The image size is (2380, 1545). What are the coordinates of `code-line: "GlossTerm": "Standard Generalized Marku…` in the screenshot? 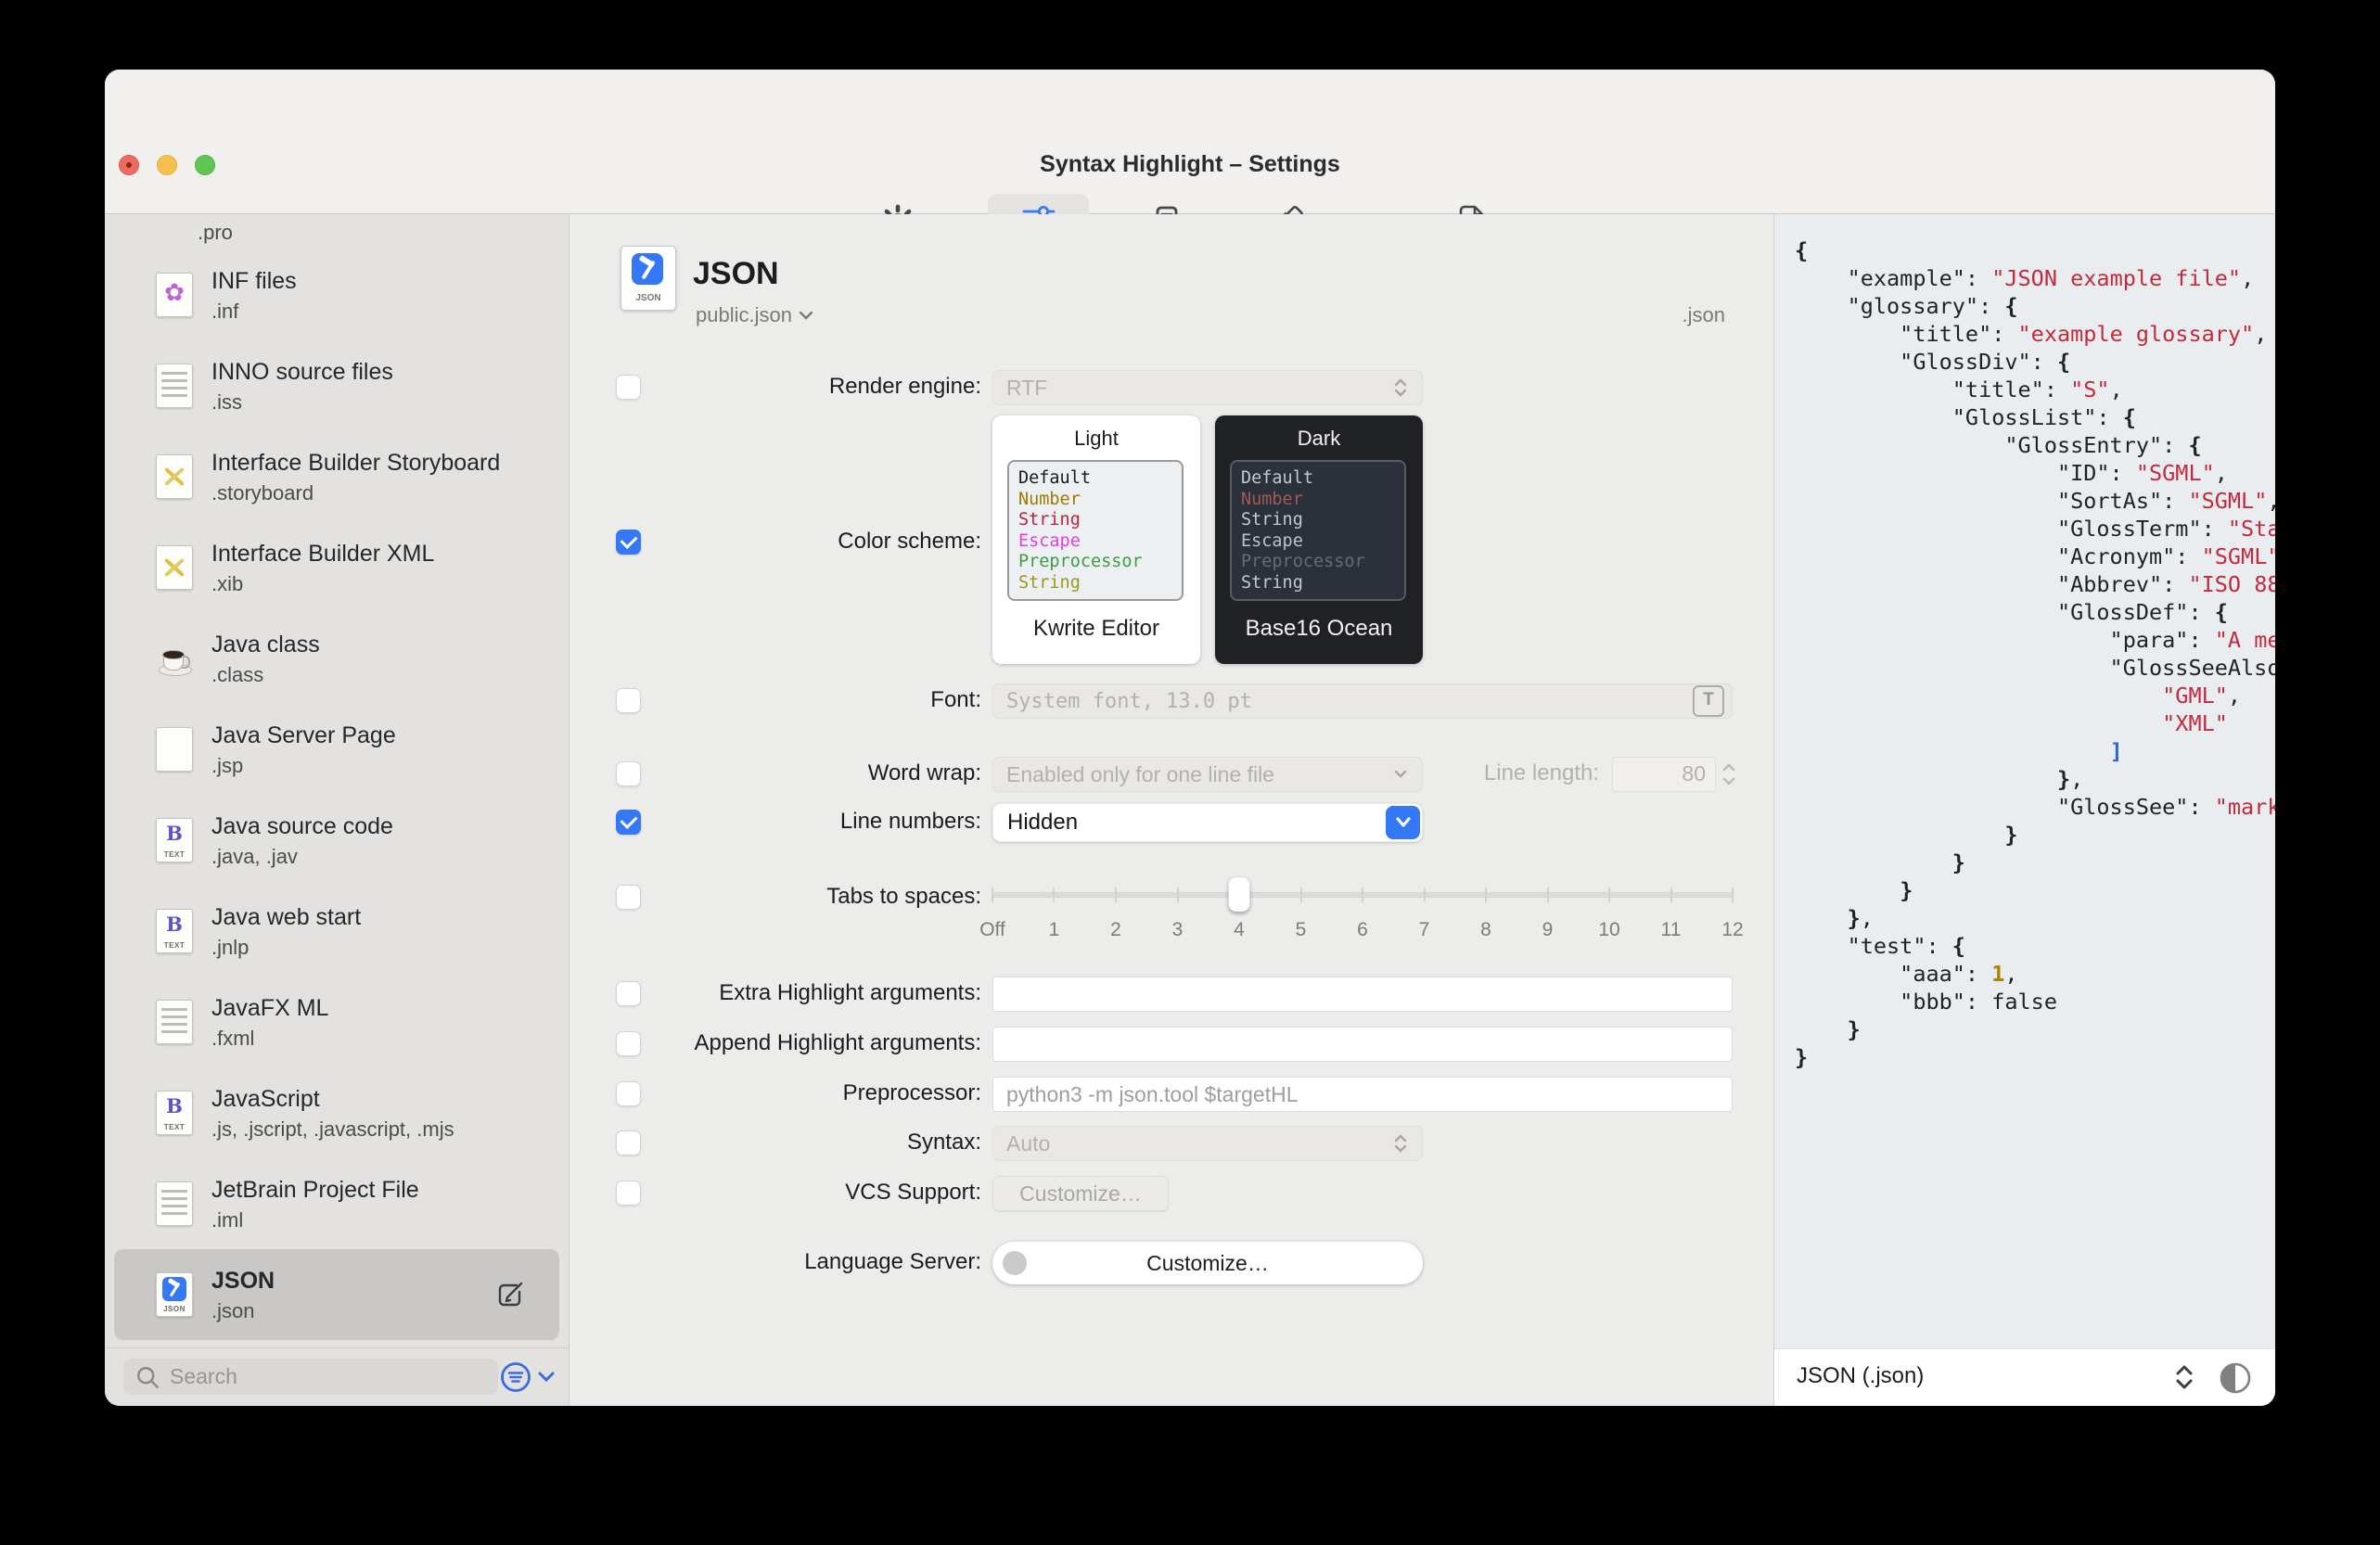 It's located at (2035, 529).